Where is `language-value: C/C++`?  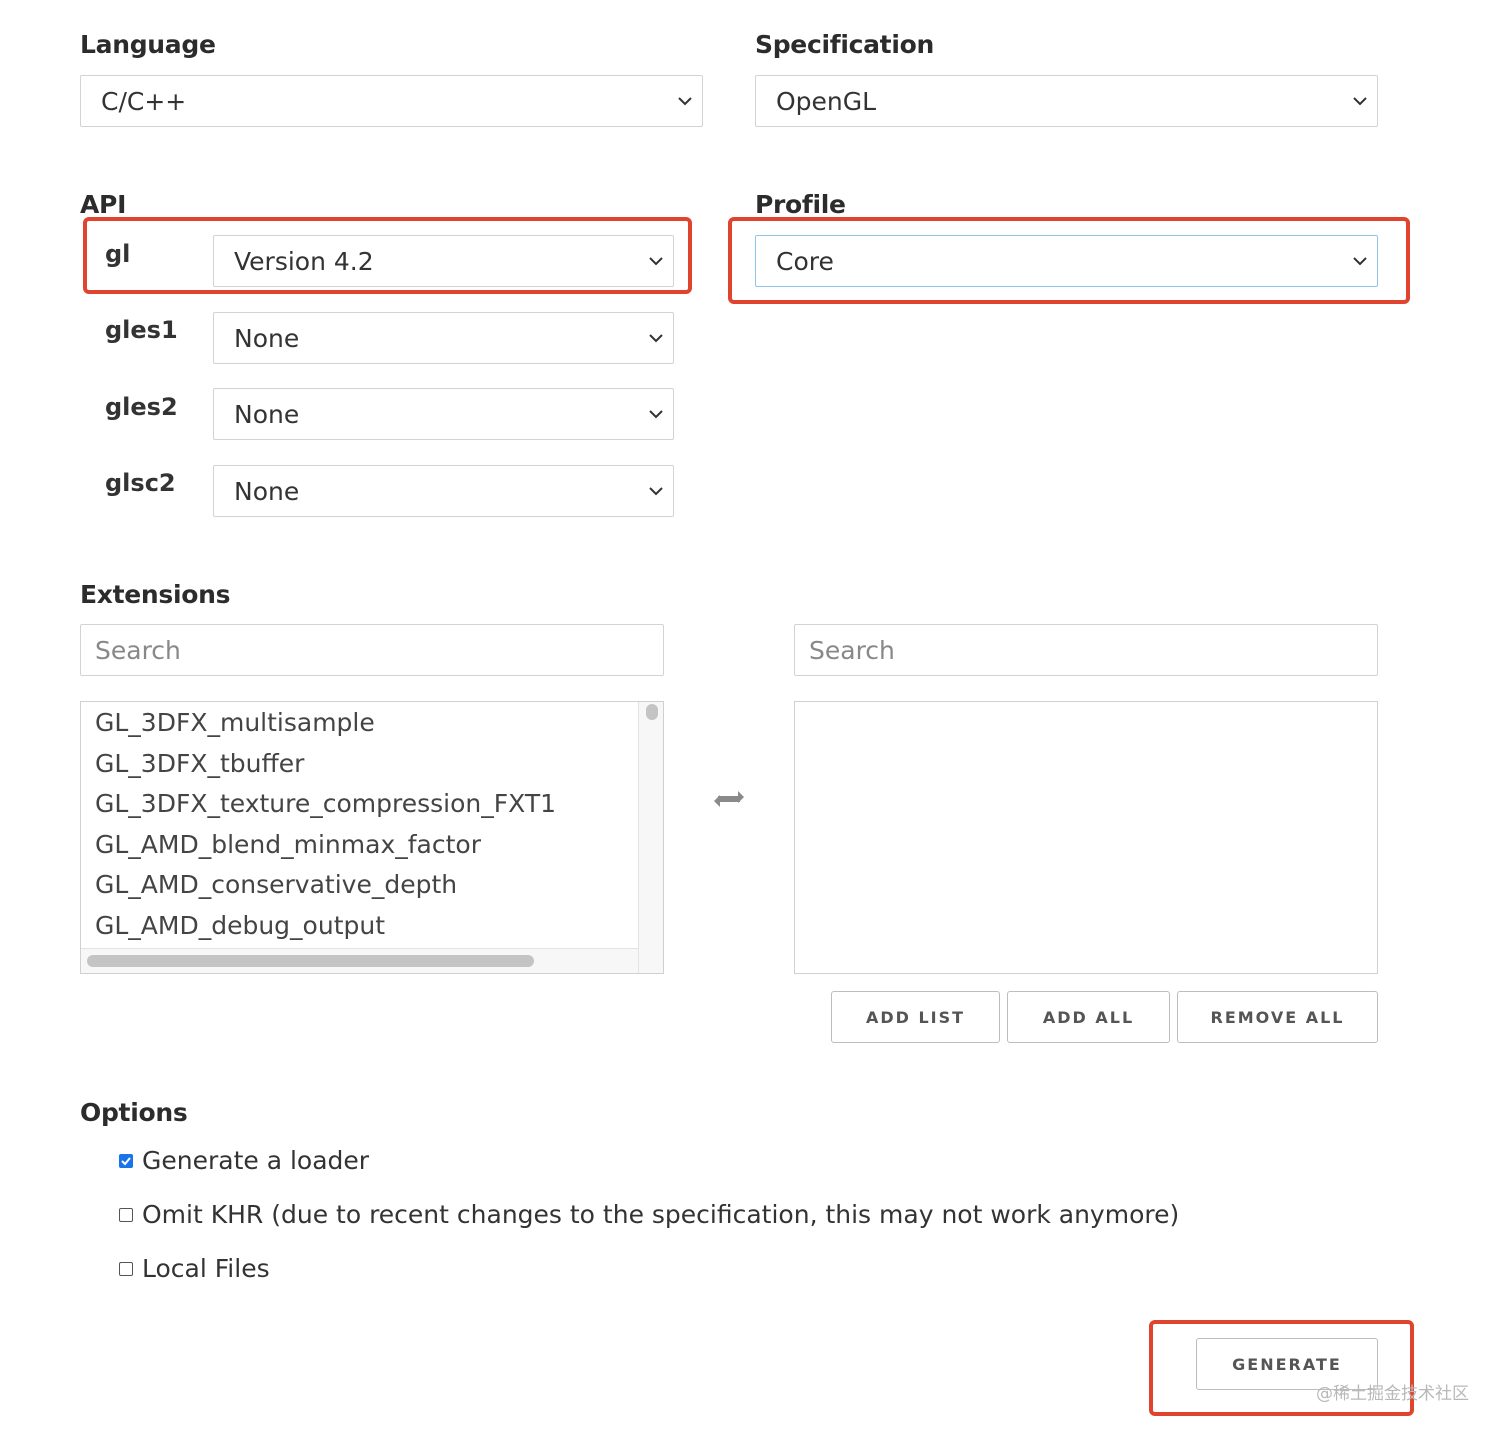 language-value: C/C++ is located at coordinates (144, 101).